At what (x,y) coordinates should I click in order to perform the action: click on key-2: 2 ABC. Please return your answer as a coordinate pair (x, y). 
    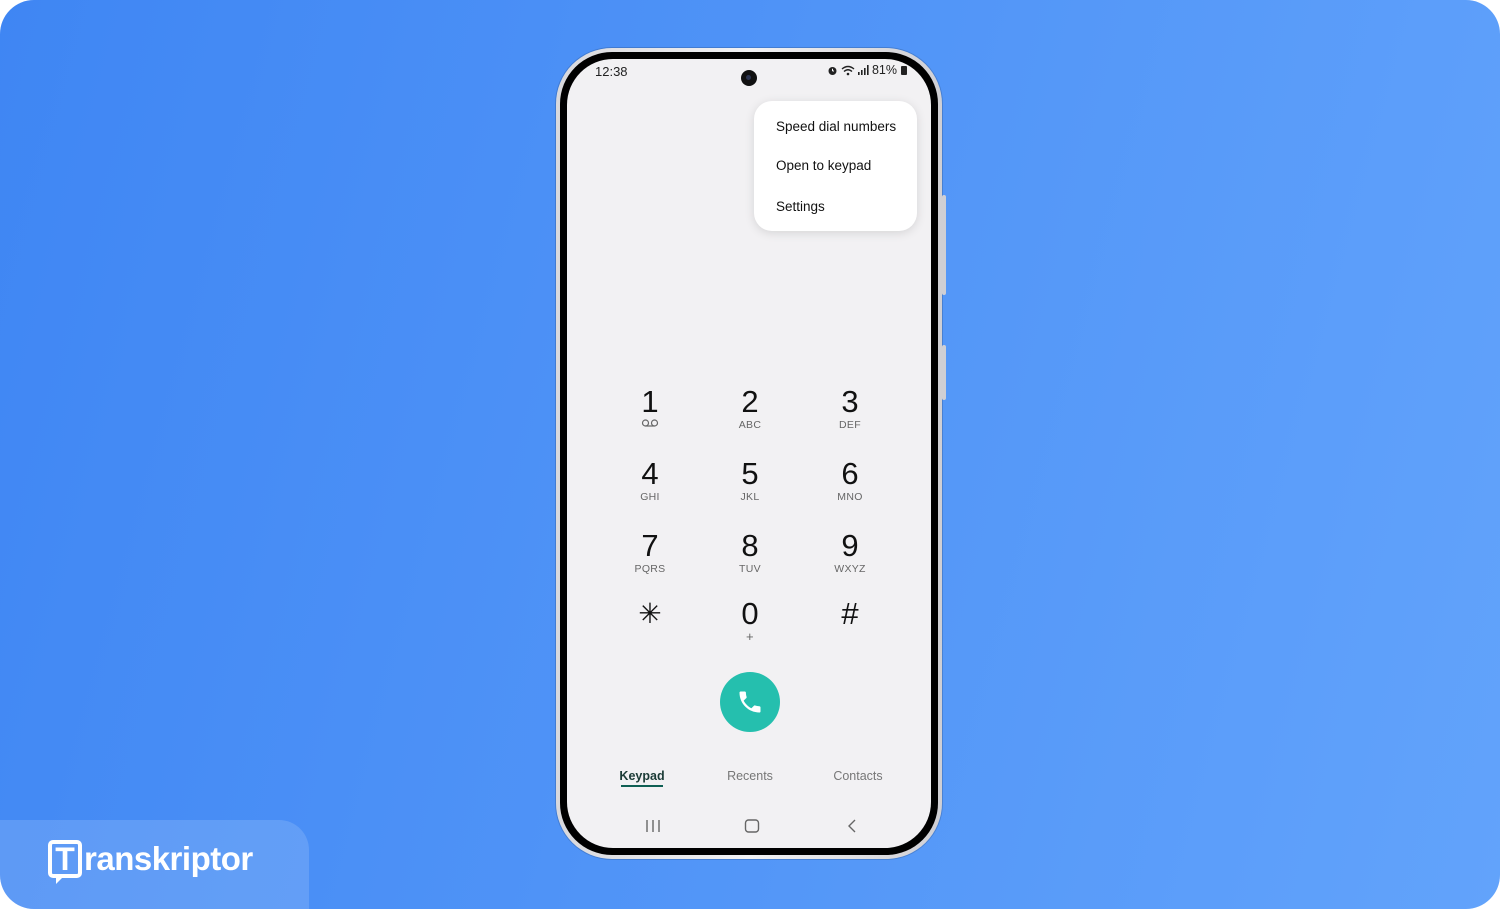
    Looking at the image, I should click on (750, 413).